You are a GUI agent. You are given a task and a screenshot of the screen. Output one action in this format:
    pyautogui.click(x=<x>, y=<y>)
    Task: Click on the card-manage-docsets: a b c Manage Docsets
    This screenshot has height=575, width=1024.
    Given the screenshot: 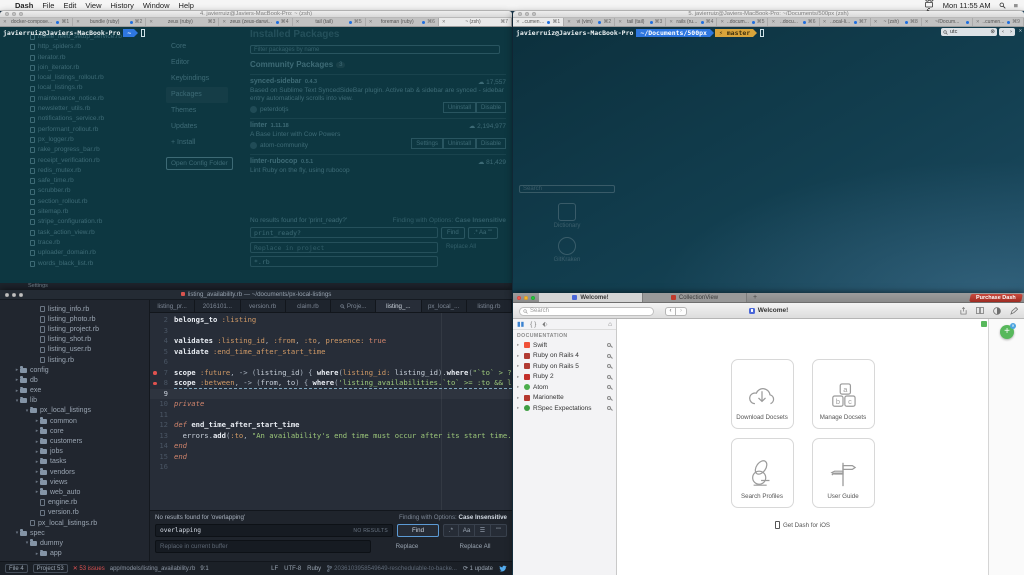 What is the action you would take?
    pyautogui.click(x=843, y=394)
    